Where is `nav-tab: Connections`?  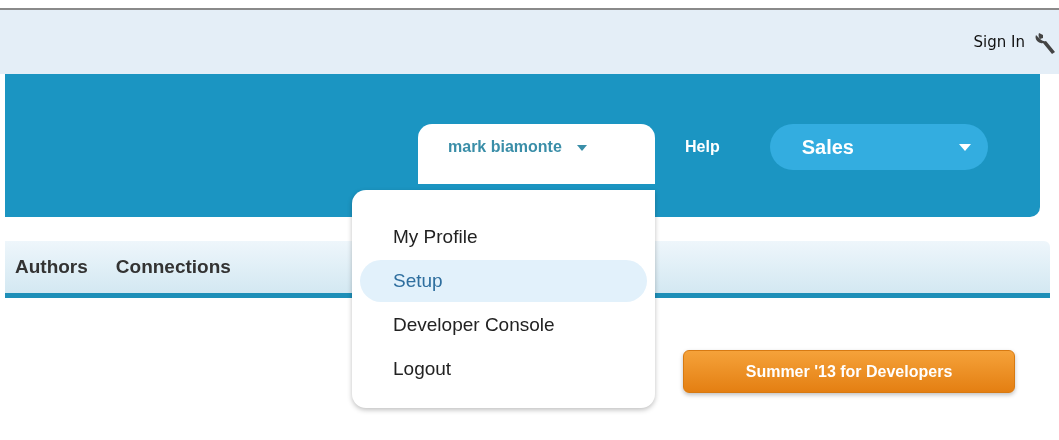
nav-tab: Connections is located at coordinates (173, 267).